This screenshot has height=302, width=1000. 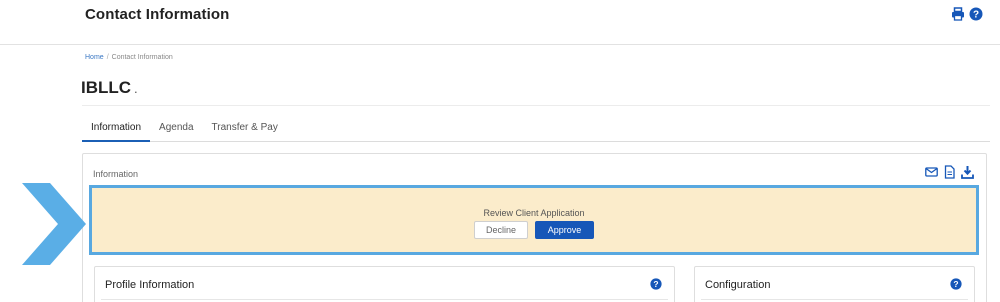 What do you see at coordinates (738, 285) in the screenshot?
I see `configuration-title: Configuration` at bounding box center [738, 285].